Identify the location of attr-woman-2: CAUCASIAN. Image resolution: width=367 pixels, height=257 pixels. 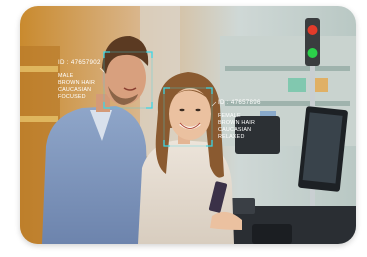
(234, 130).